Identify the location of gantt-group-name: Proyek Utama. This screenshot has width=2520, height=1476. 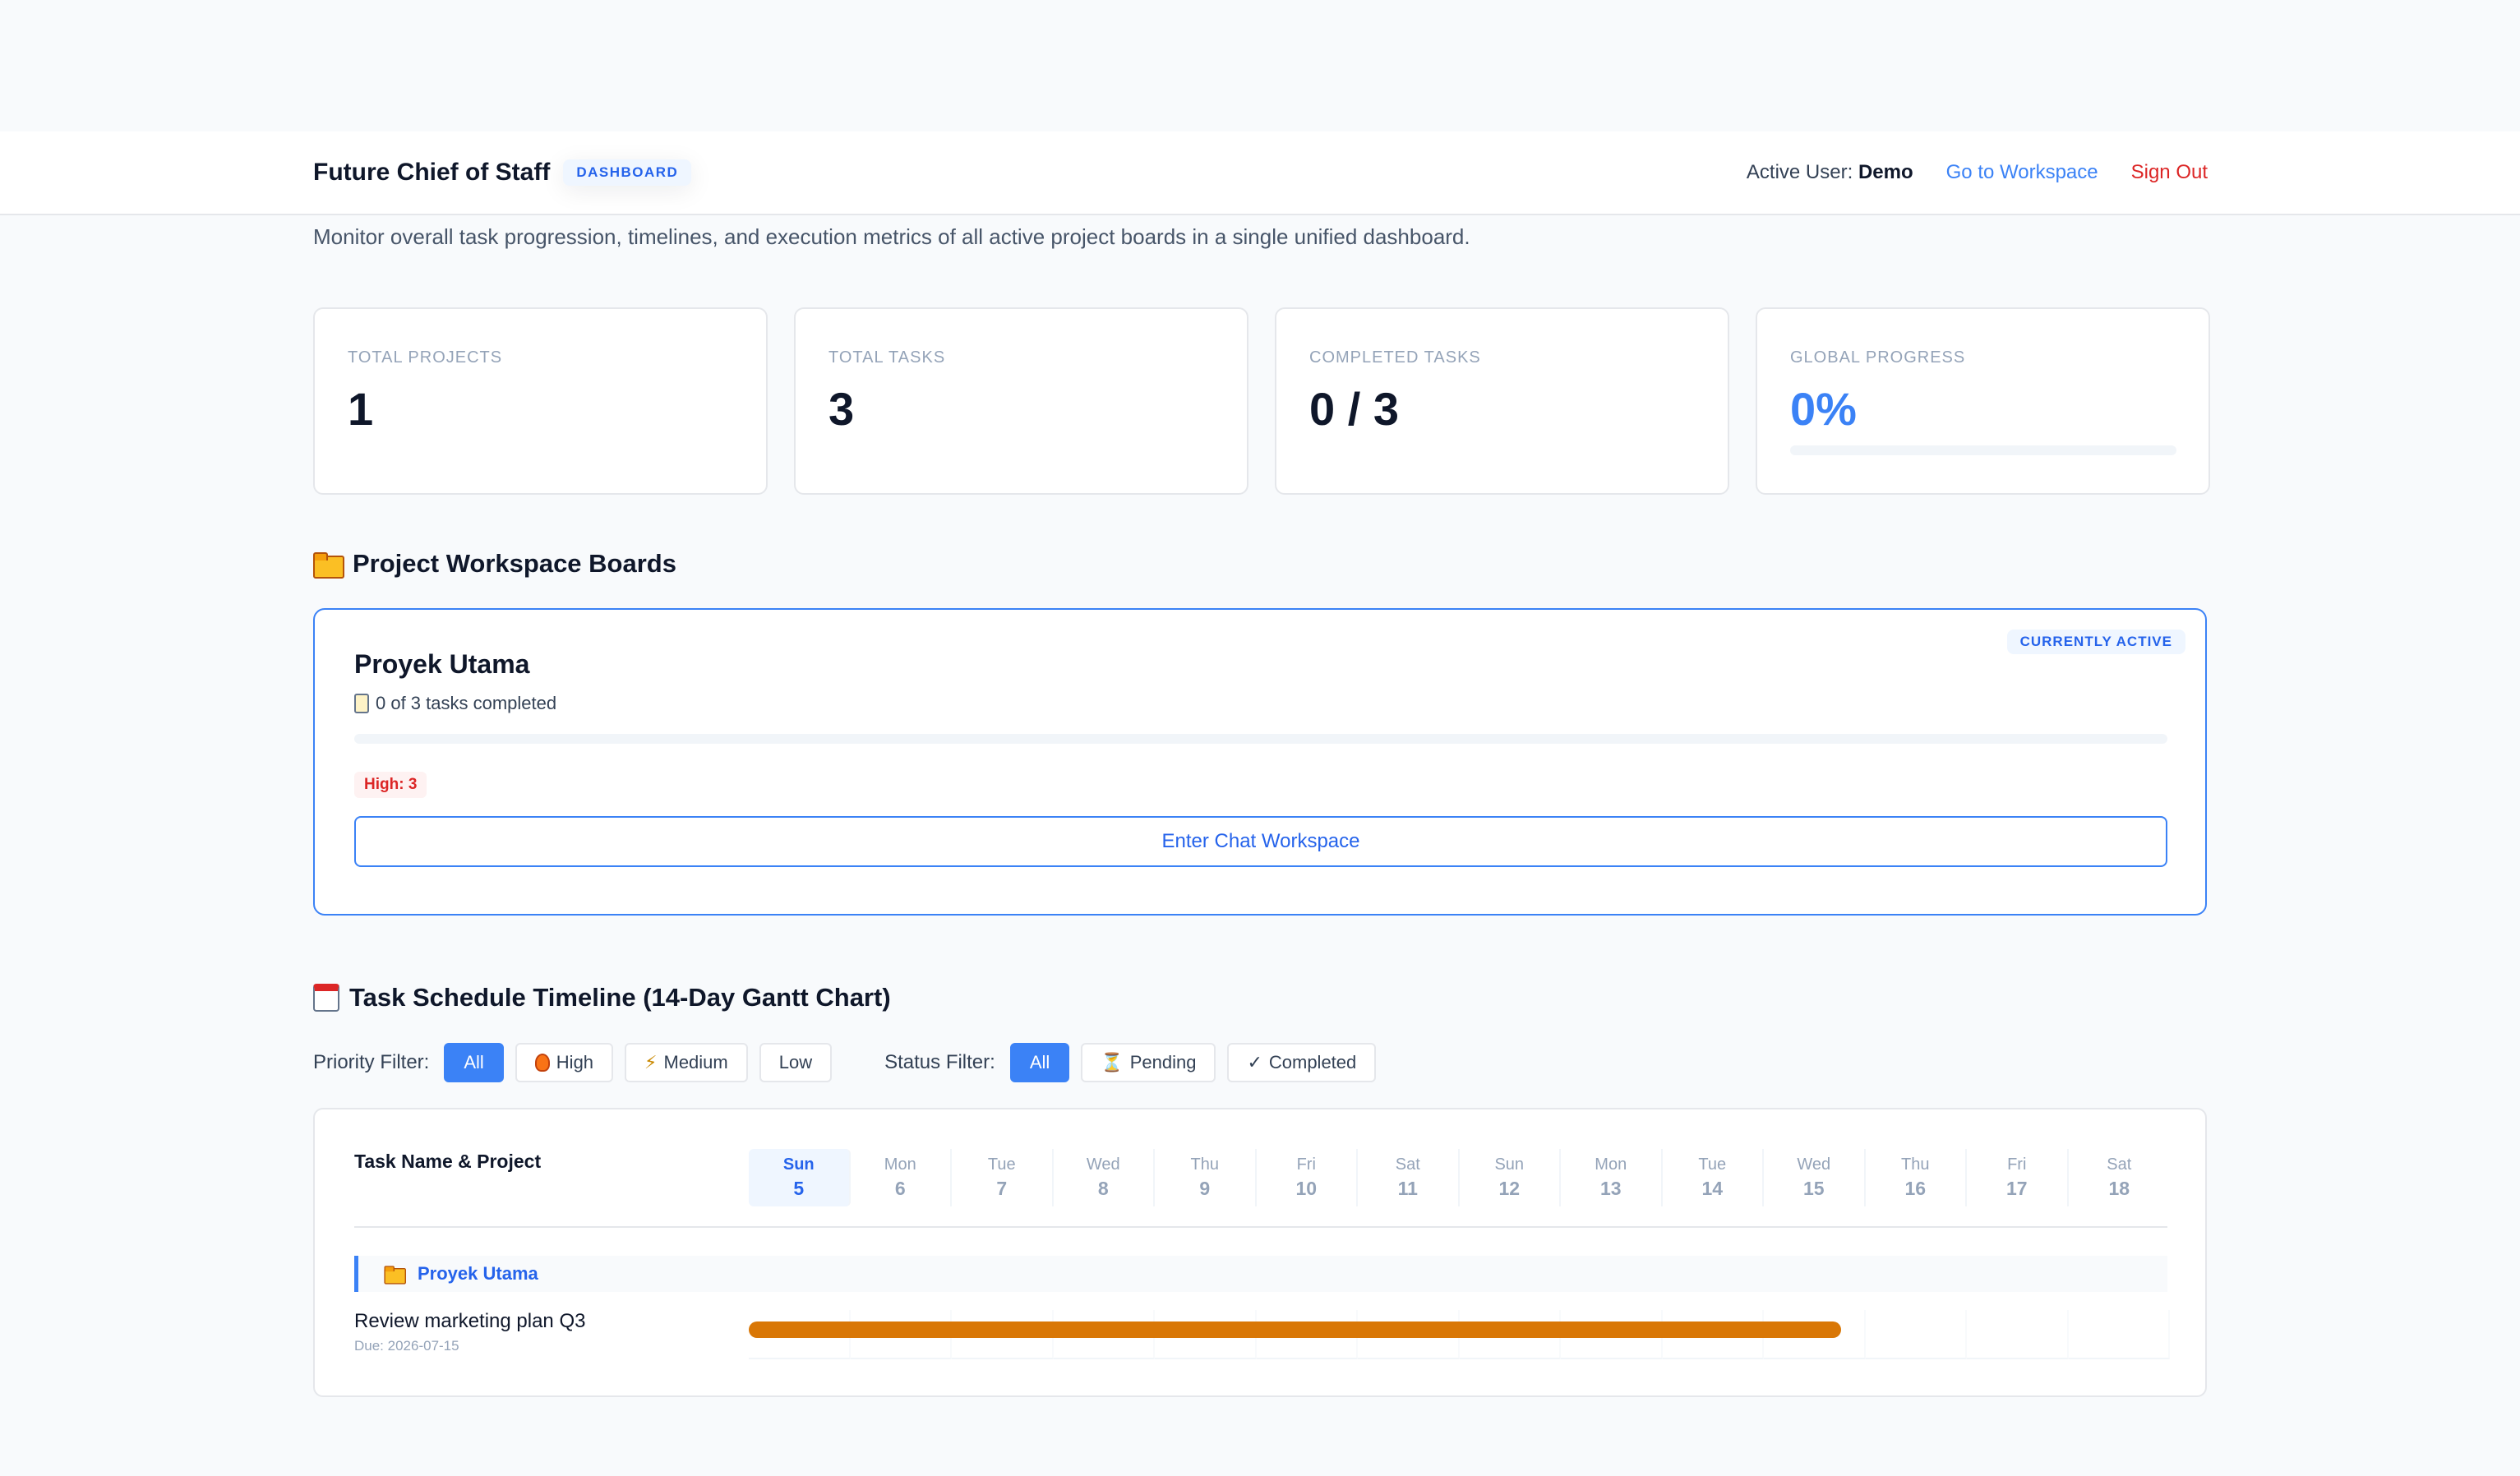
(478, 1273).